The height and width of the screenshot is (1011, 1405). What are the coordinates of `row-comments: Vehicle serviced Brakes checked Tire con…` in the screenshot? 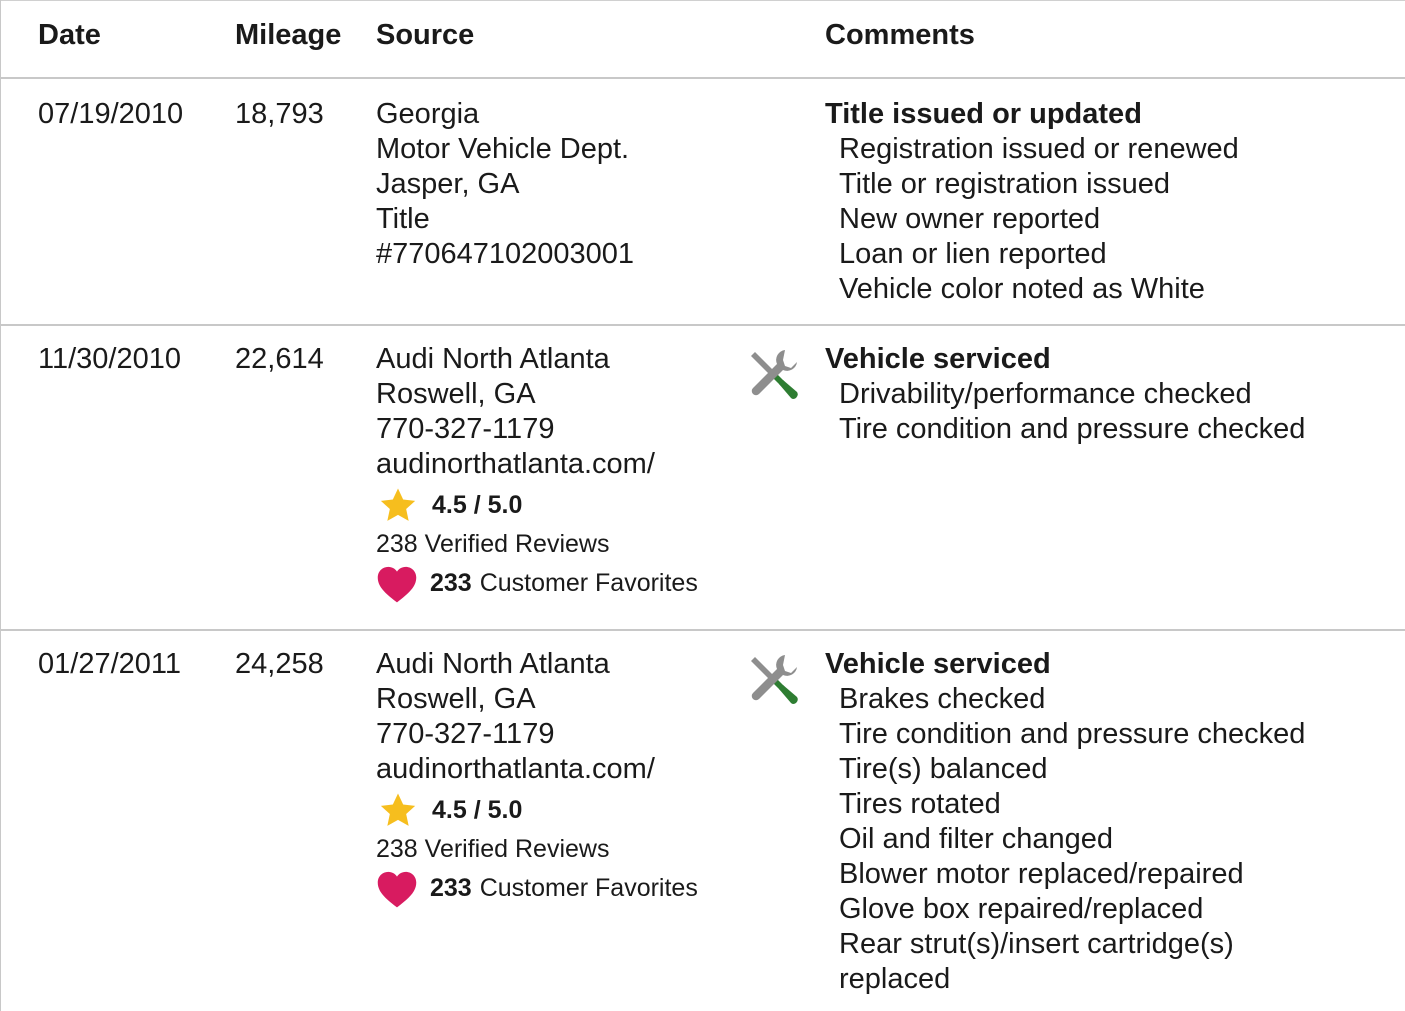 It's located at (1065, 822).